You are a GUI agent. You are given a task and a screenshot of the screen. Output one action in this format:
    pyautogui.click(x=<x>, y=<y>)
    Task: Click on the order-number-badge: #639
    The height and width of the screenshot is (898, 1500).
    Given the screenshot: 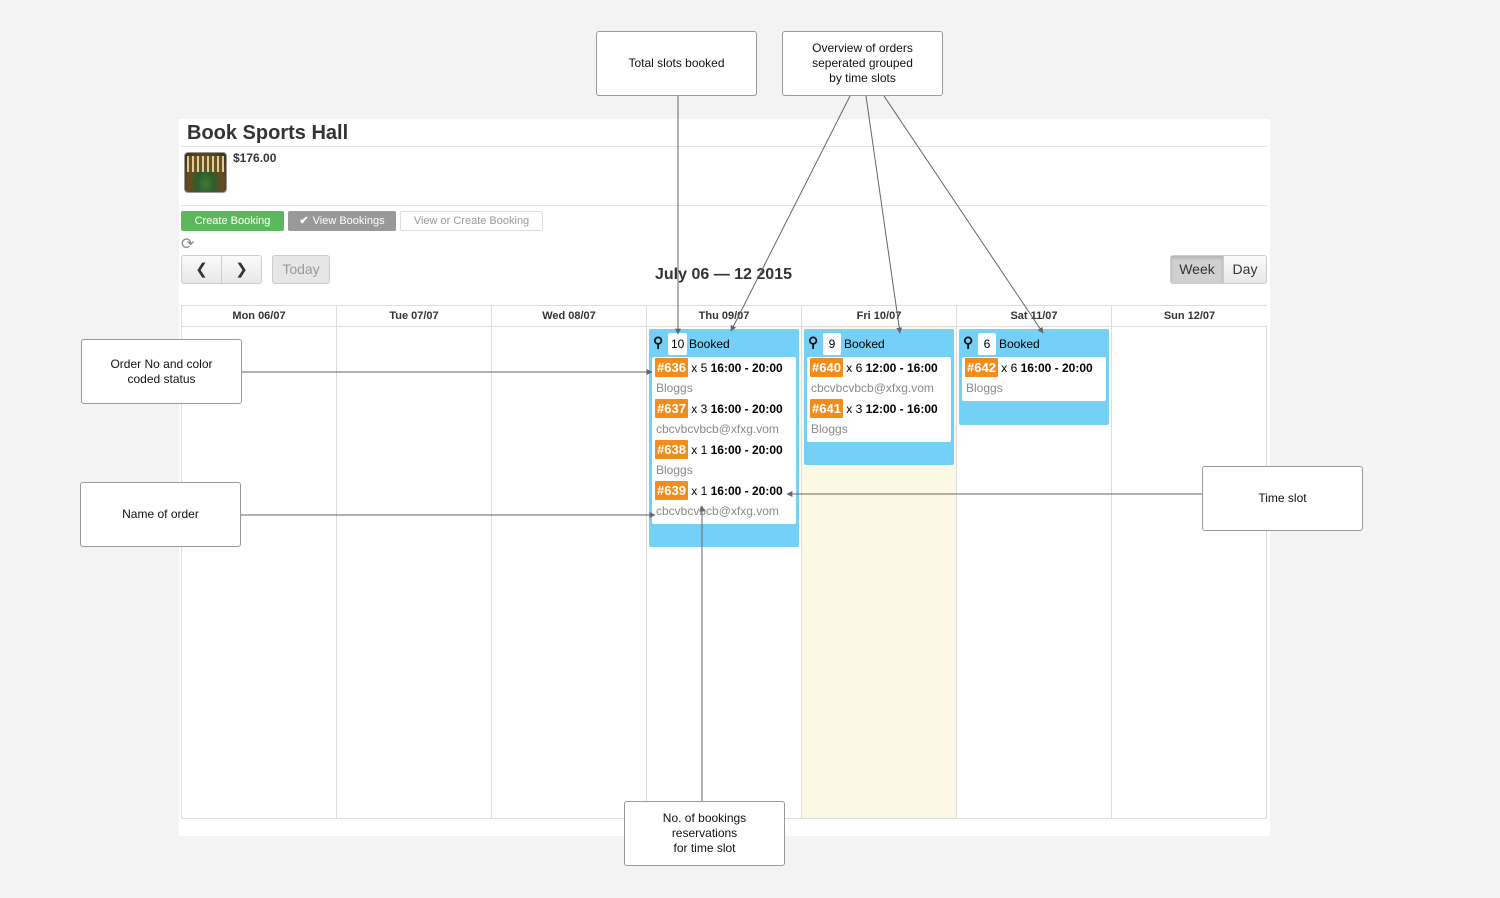 What is the action you would take?
    pyautogui.click(x=671, y=490)
    